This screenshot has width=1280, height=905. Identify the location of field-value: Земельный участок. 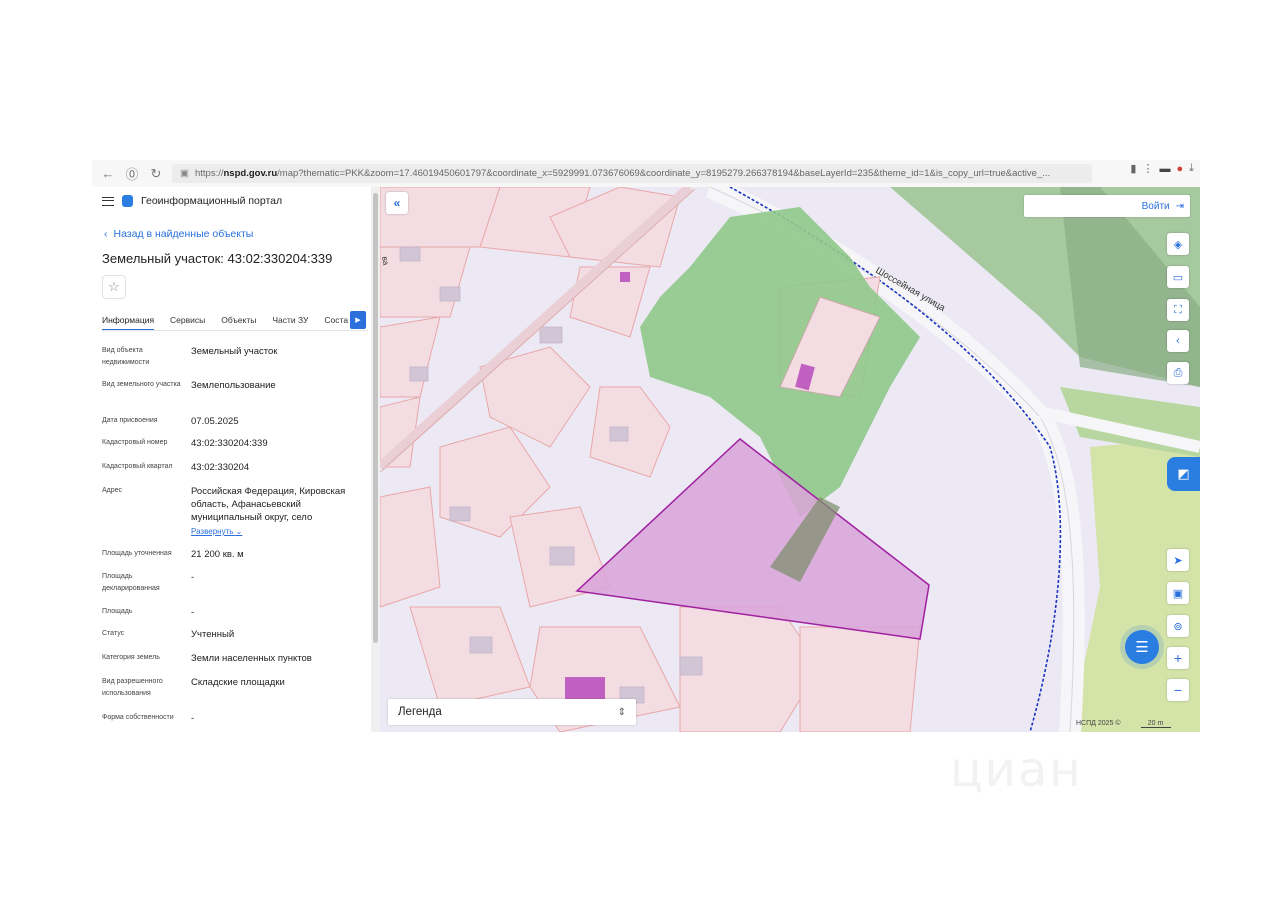
(234, 351).